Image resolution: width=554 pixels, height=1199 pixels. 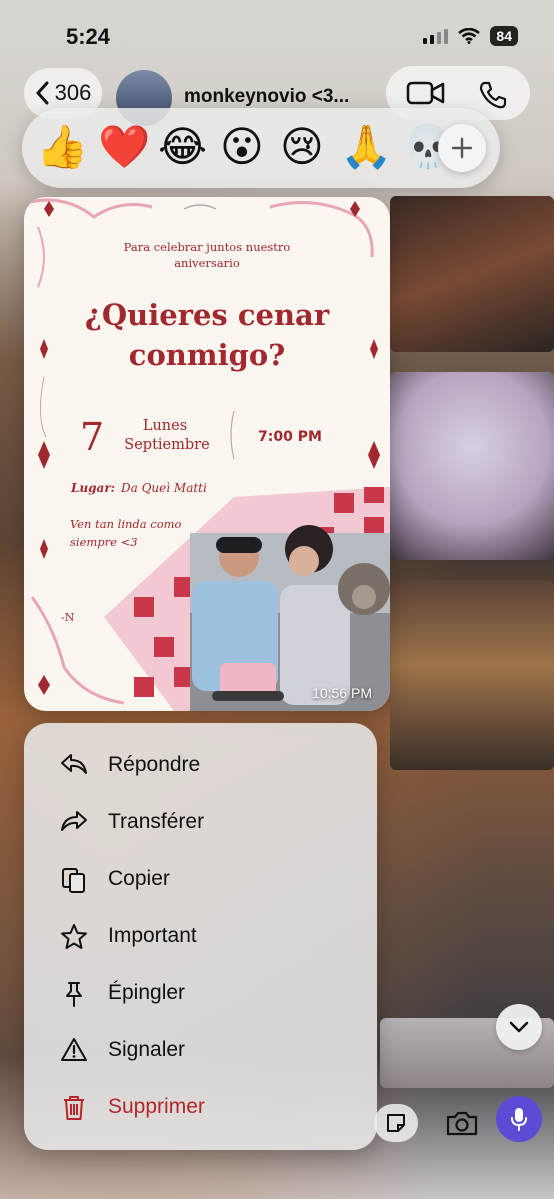 I want to click on status-icons: 84, so click(x=470, y=36).